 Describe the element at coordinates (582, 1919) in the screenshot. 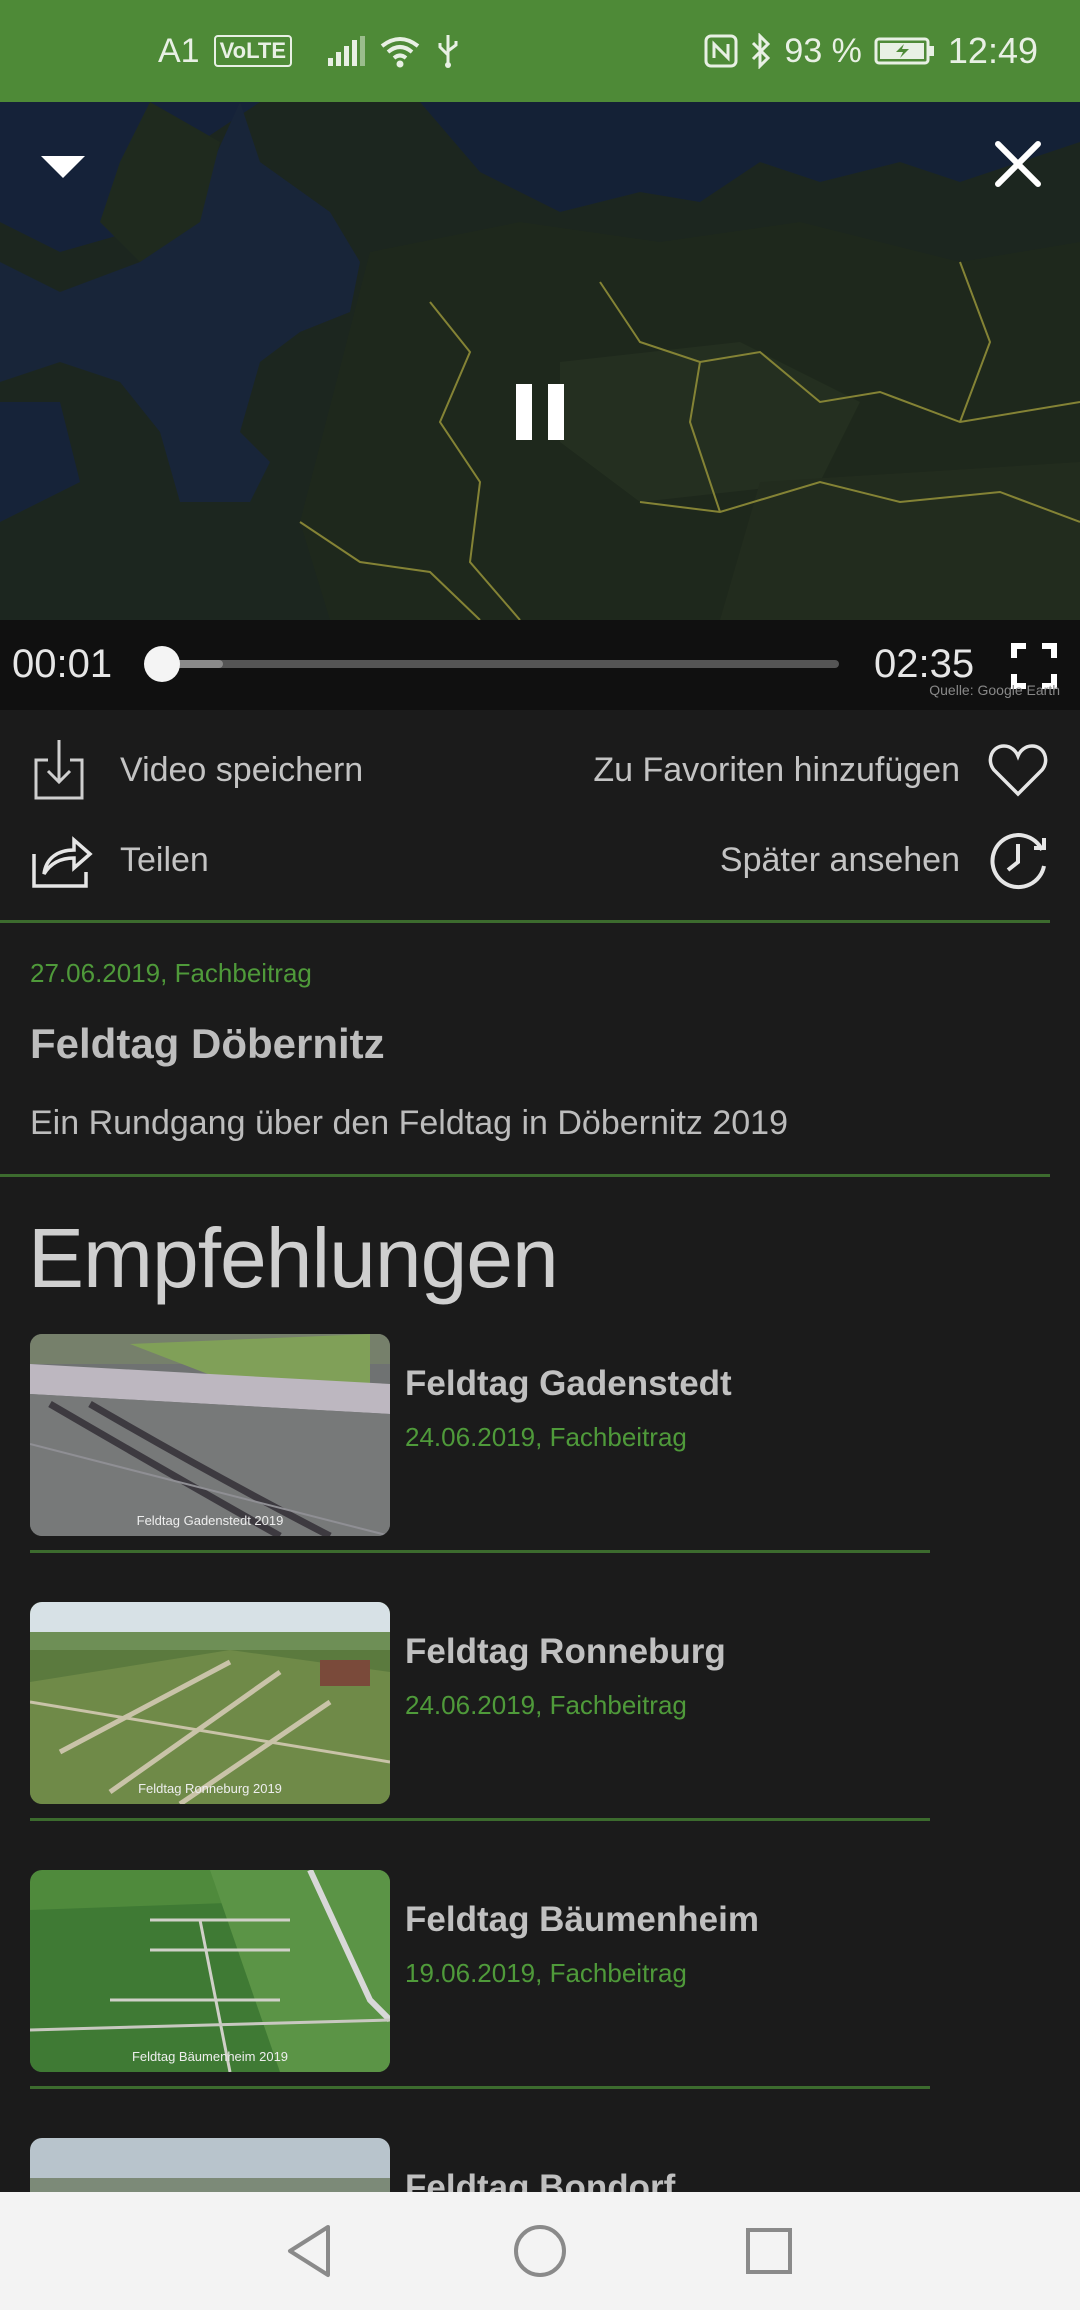

I see `recommendation-title: Feldtag Bäumenheim` at that location.